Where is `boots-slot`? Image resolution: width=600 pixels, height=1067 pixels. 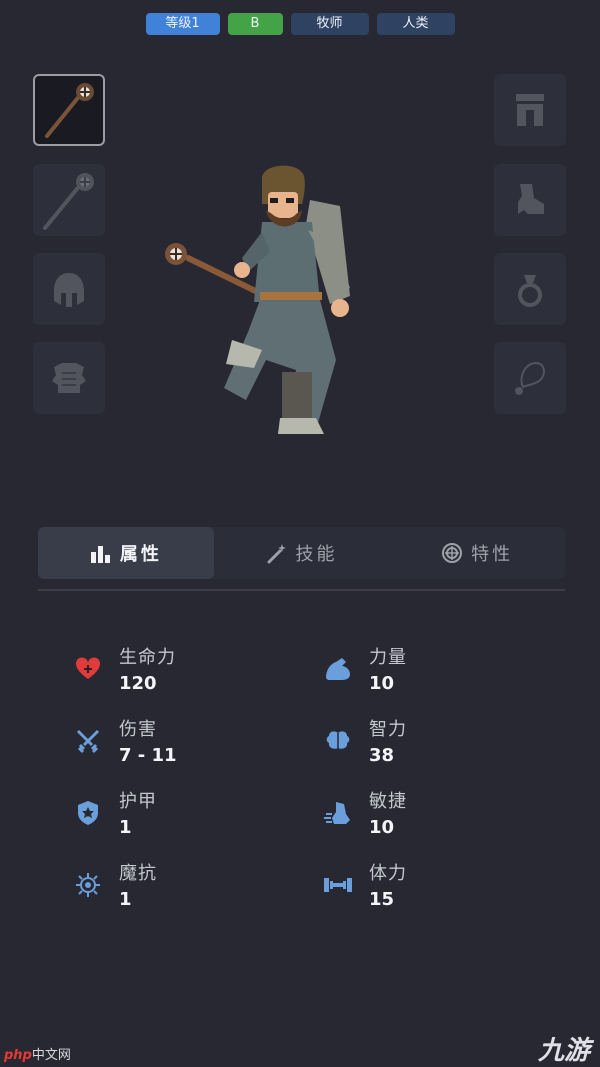
boots-slot is located at coordinates (530, 200).